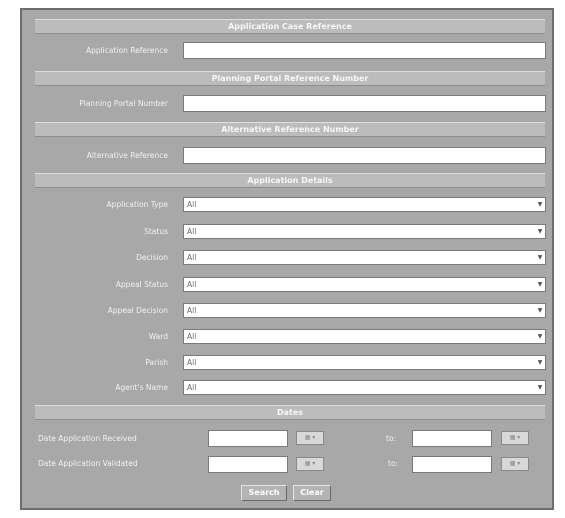  What do you see at coordinates (364, 50) in the screenshot?
I see `application-reference-input` at bounding box center [364, 50].